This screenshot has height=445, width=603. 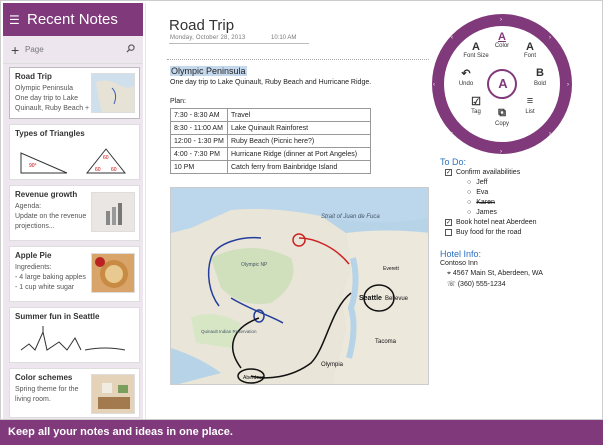 What do you see at coordinates (476, 56) in the screenshot?
I see `font-size-label: Font Size` at bounding box center [476, 56].